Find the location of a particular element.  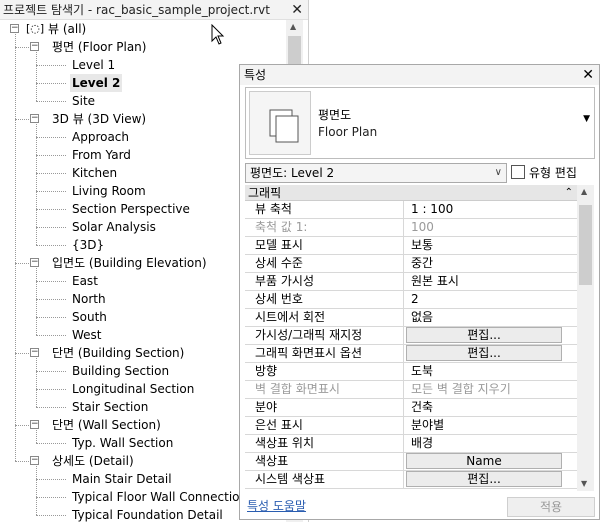

property-name: 가시성/그래픽 재지정 is located at coordinates (324, 336).